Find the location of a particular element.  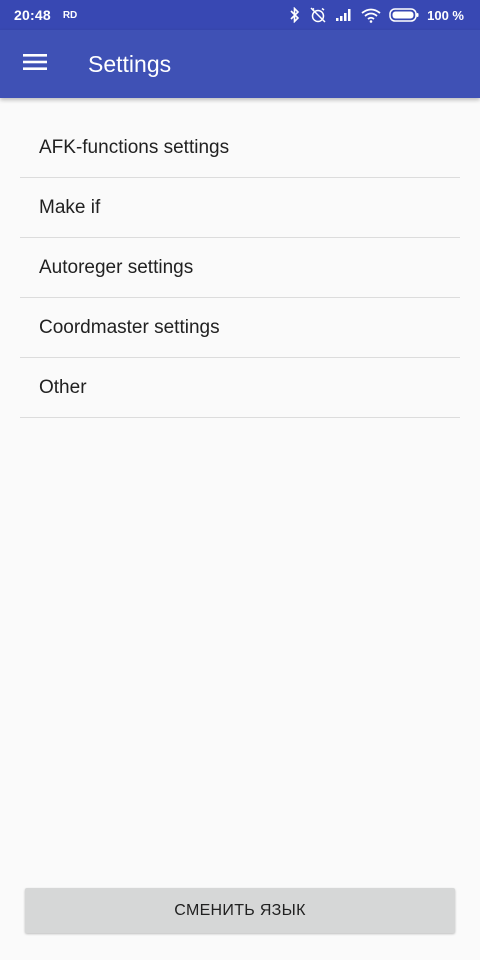

status-right: 100 % is located at coordinates (376, 15).